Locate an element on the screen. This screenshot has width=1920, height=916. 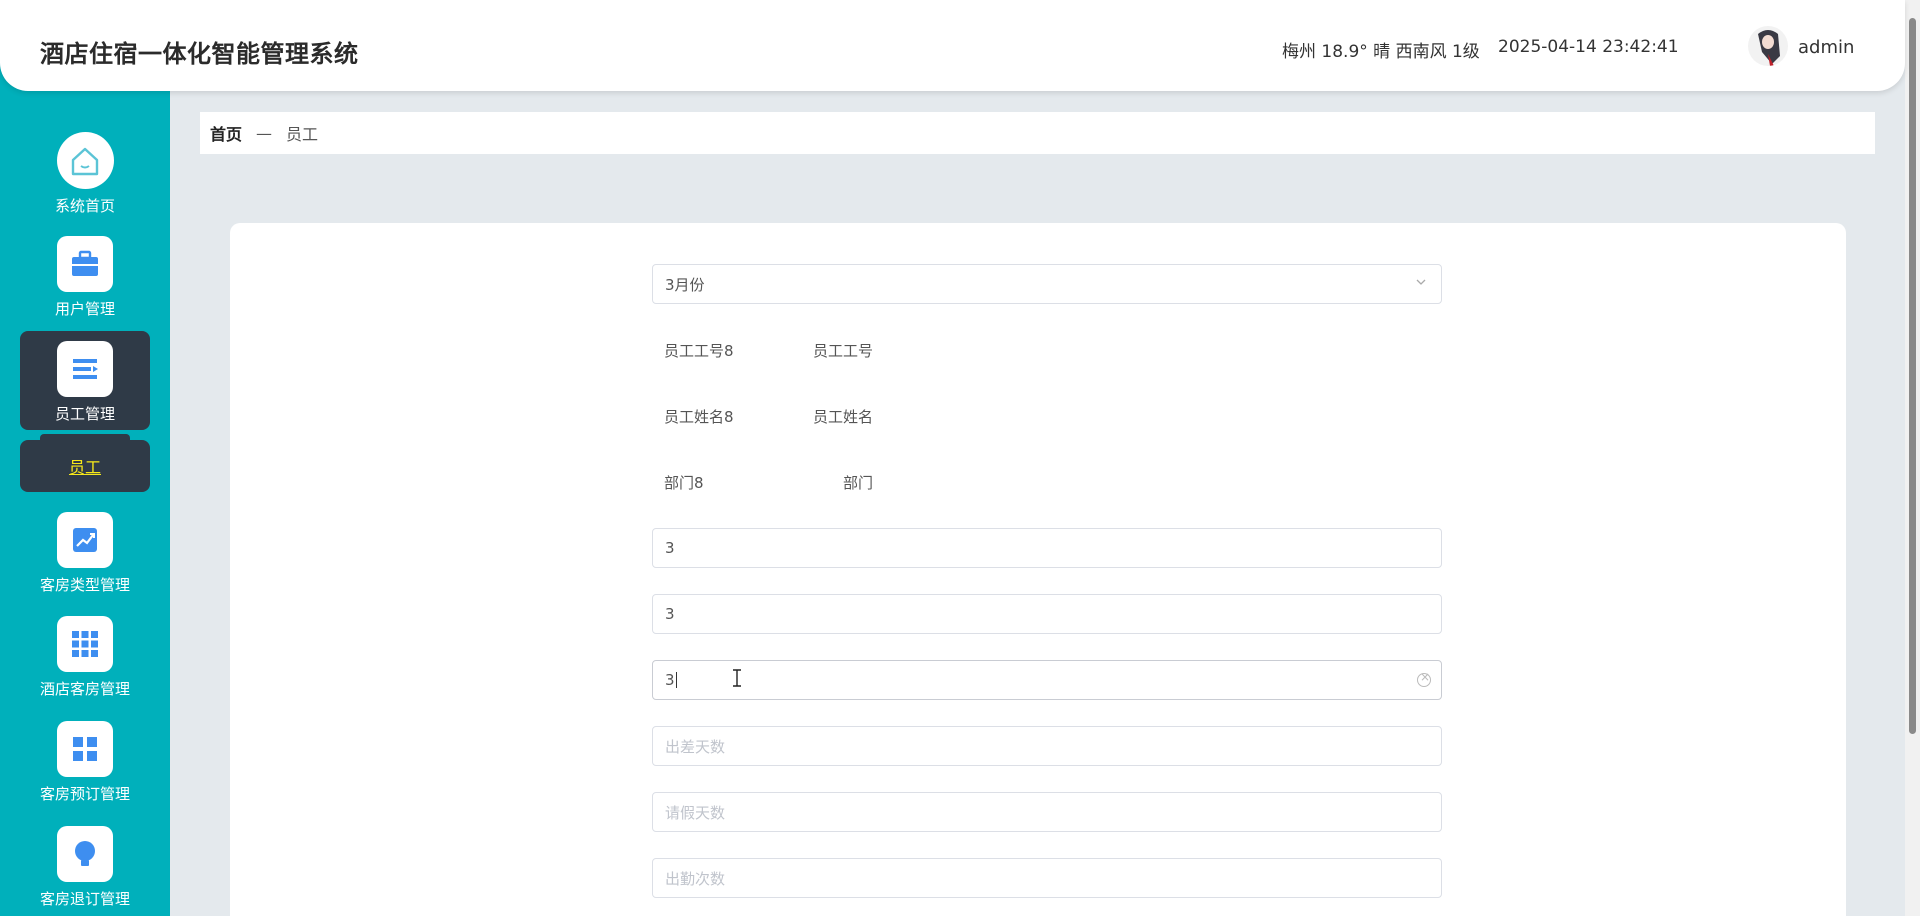
sidebar-subitem-label: 员工 is located at coordinates (84, 467).